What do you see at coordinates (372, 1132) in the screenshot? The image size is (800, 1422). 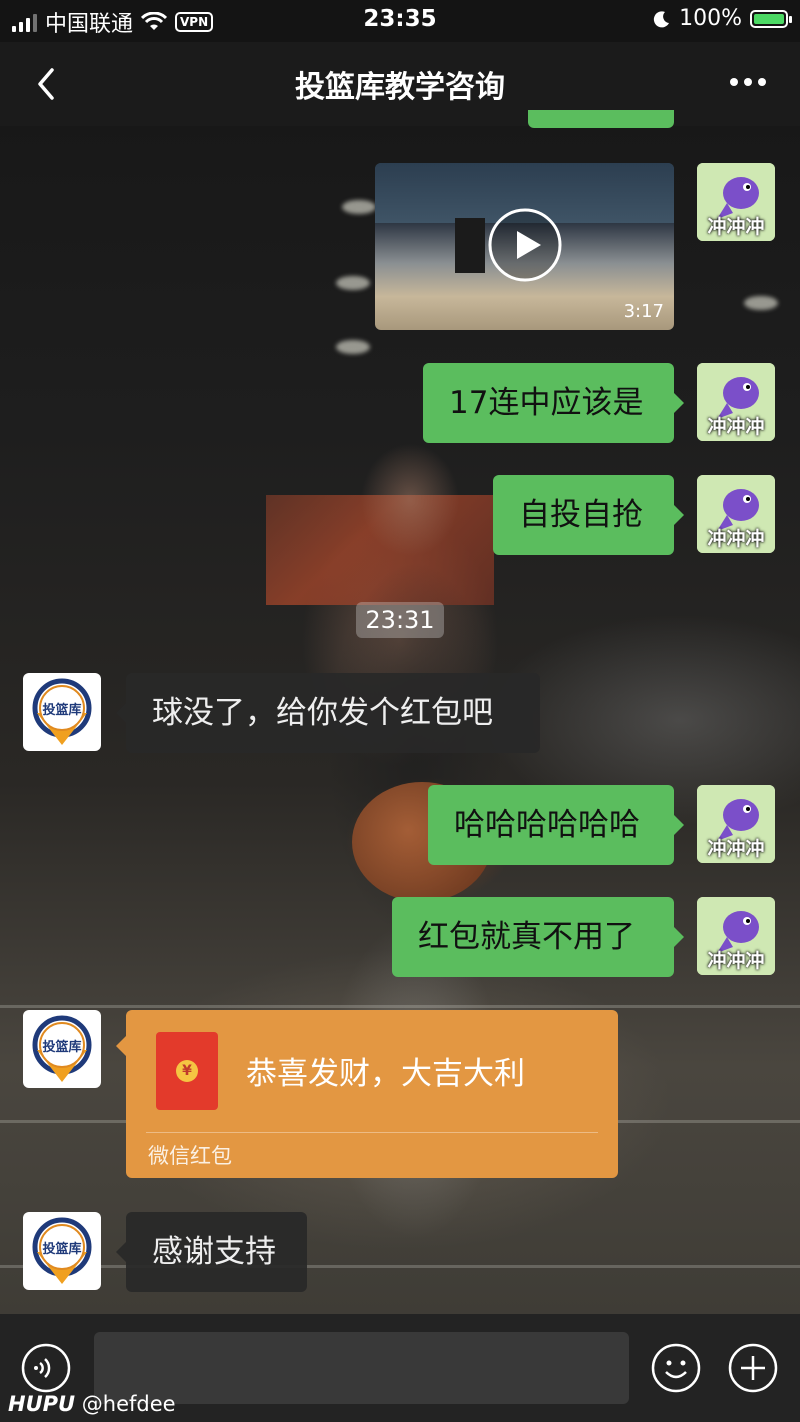 I see `red-packet-divider` at bounding box center [372, 1132].